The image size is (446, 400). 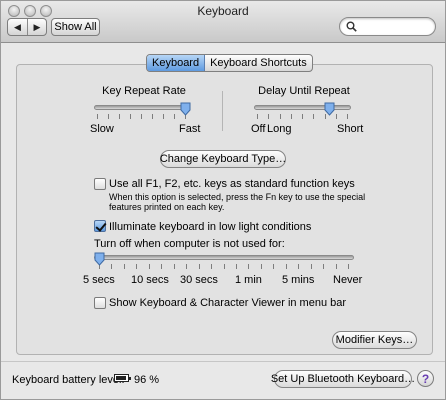 I want to click on turn-off-tick-label: 5 mins, so click(x=298, y=280).